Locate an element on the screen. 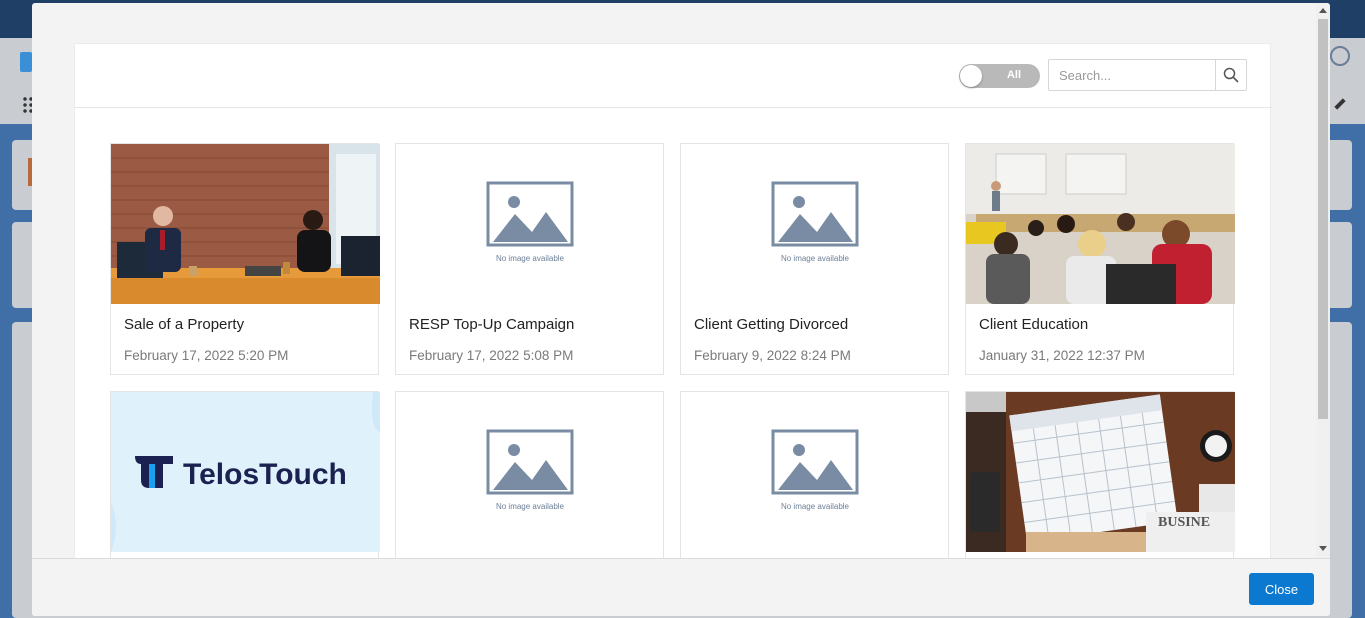 This screenshot has height=618, width=1365. all-filter-toggle: All is located at coordinates (999, 76).